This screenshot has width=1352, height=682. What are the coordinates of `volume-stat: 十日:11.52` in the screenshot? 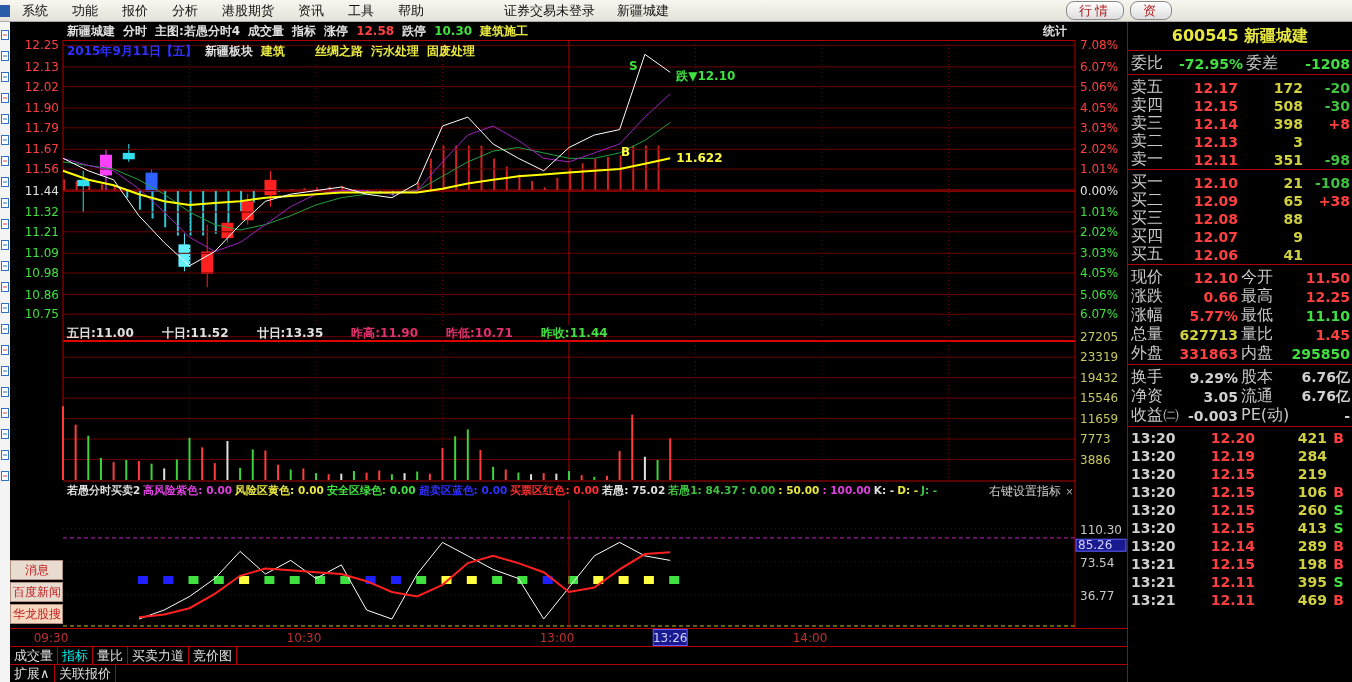 It's located at (195, 333).